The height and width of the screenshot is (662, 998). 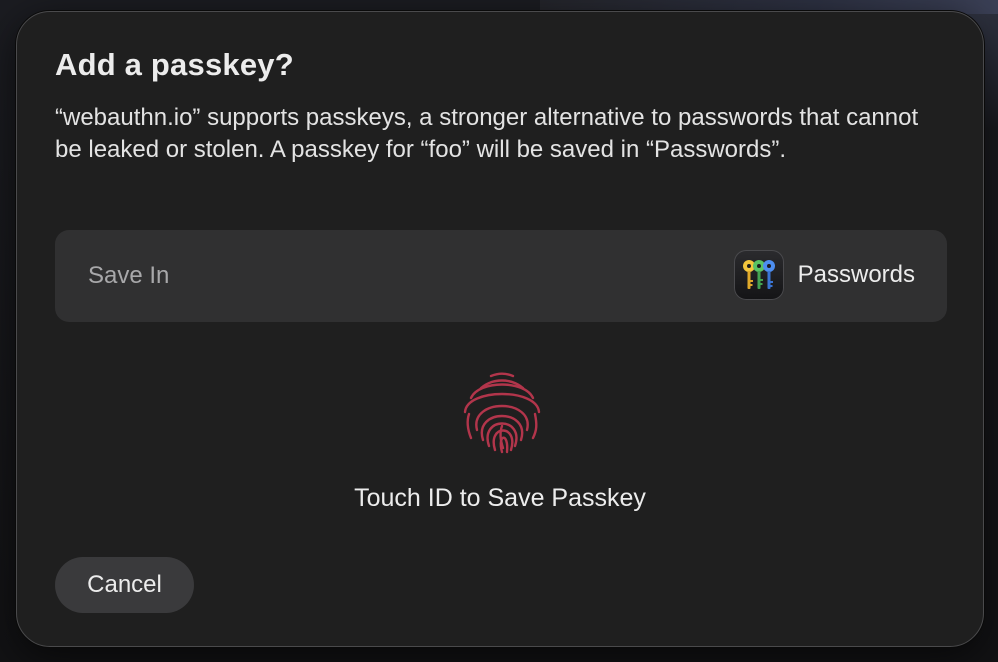 I want to click on dialog-title: Add a passkey?, so click(x=174, y=64).